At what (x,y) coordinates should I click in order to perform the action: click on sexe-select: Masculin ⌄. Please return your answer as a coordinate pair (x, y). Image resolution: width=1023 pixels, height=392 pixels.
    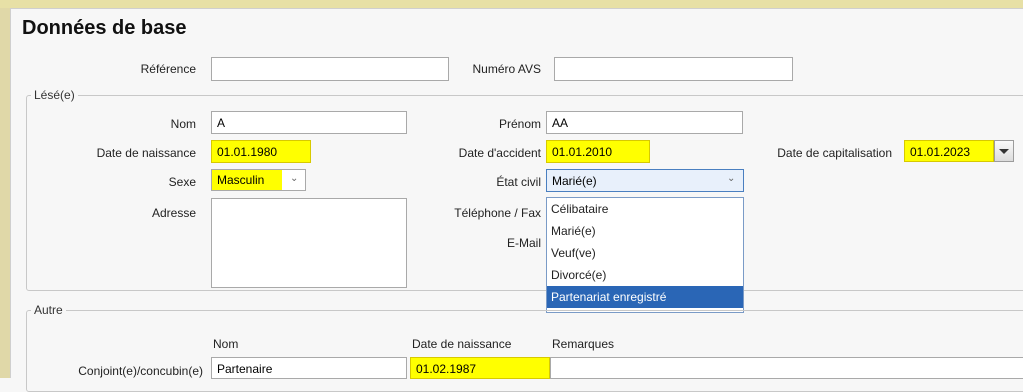
    Looking at the image, I should click on (258, 180).